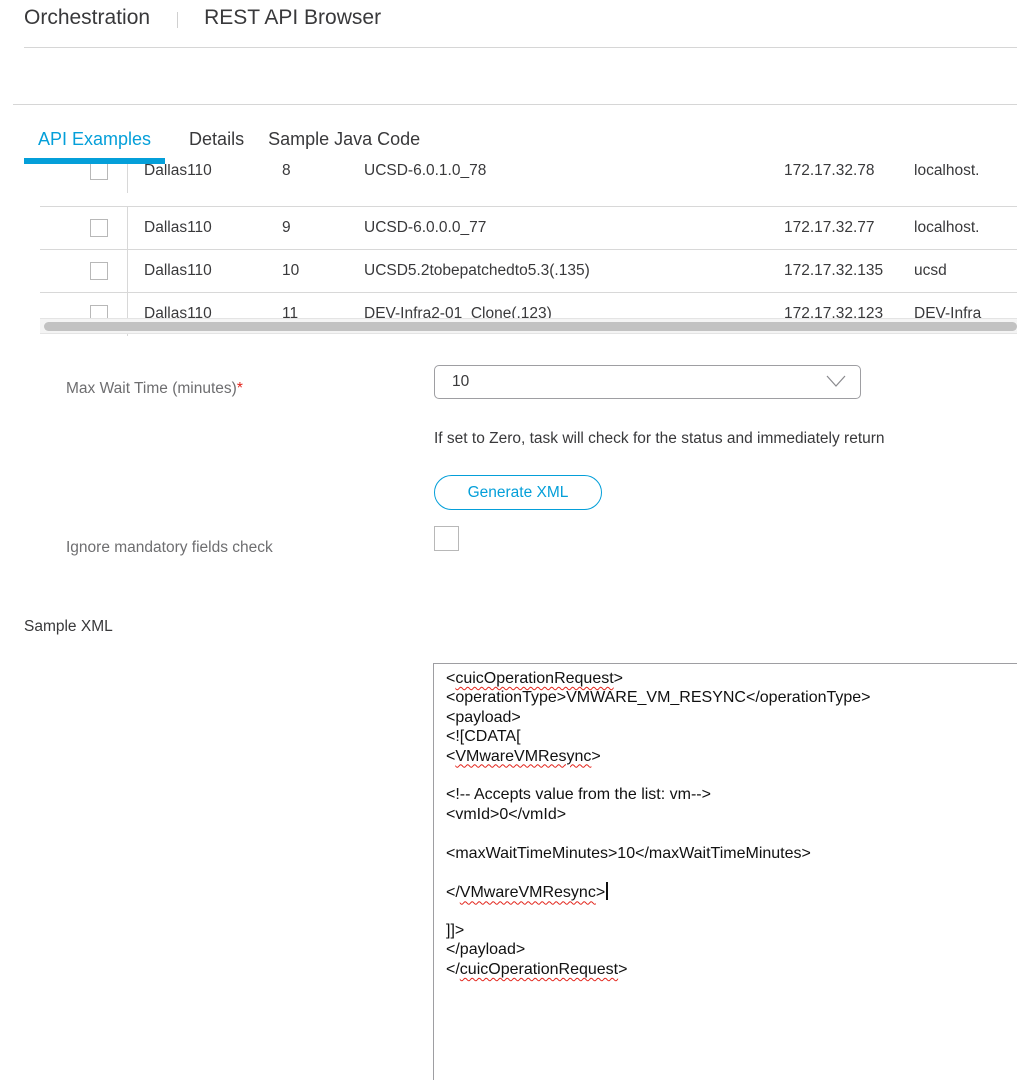  Describe the element at coordinates (520, 24) in the screenshot. I see `page-header: Orchestration REST API Browser` at that location.